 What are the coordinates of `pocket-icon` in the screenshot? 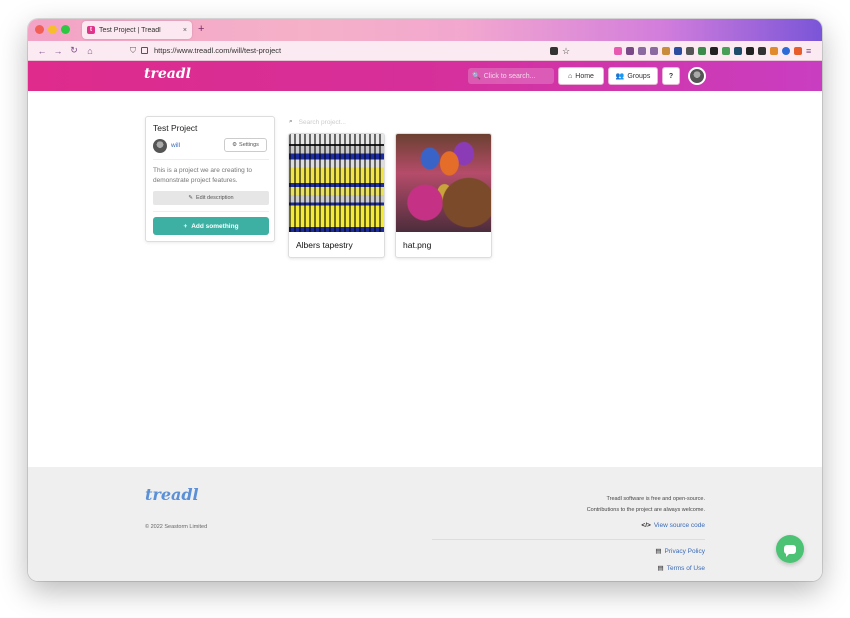 It's located at (618, 50).